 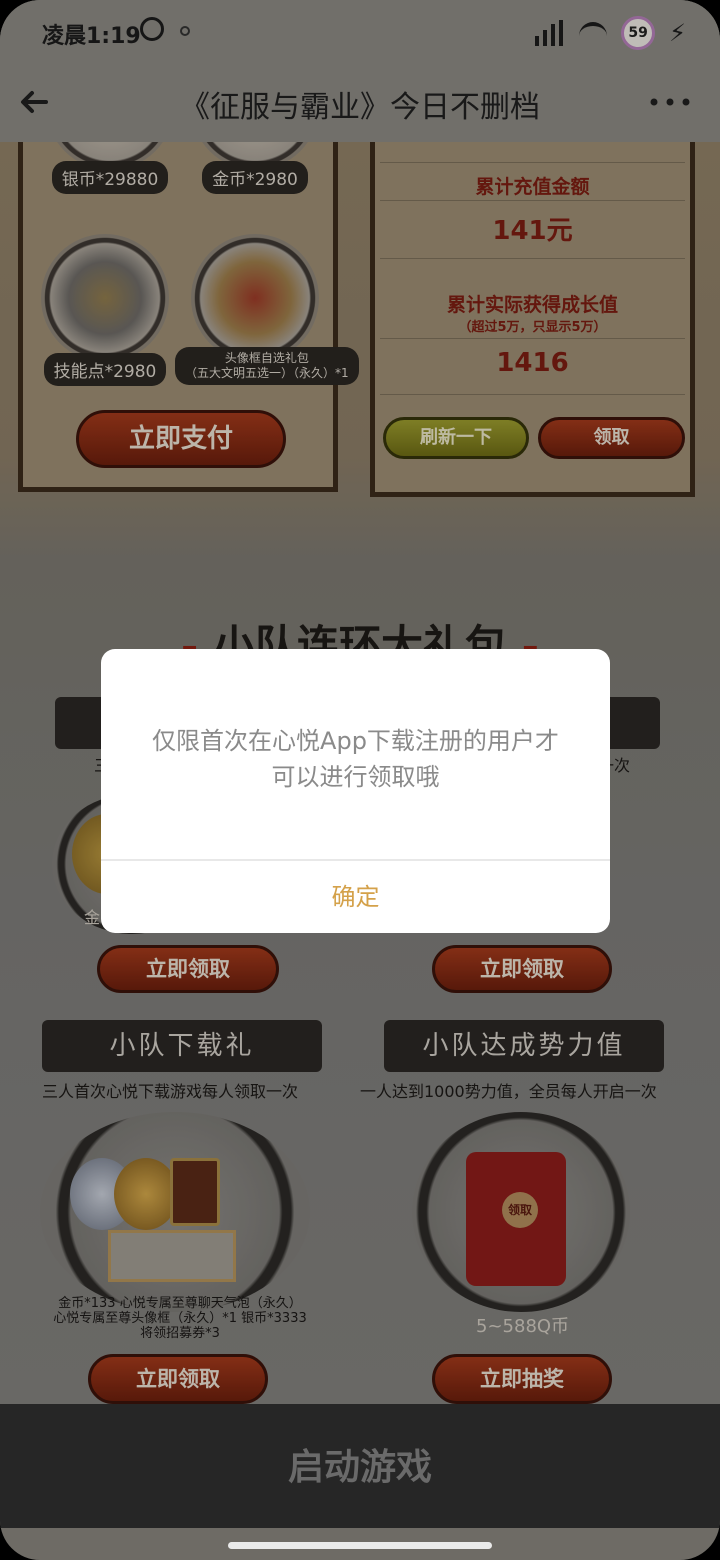 I want to click on launch-game-button: 启动游戏, so click(x=360, y=1464).